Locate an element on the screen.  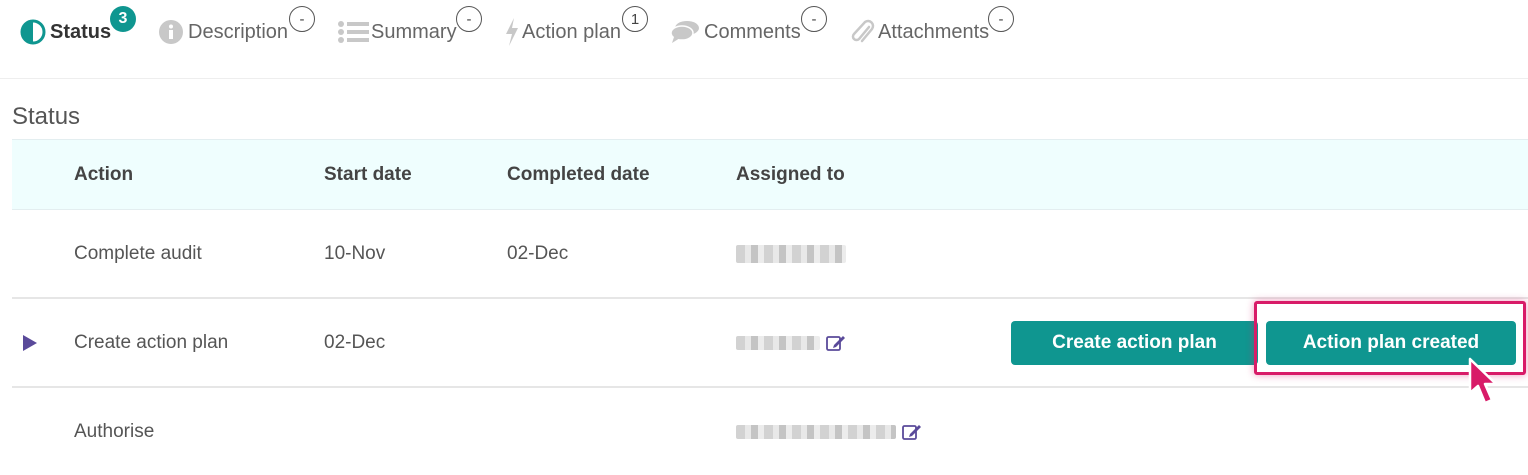
list-icon is located at coordinates (353, 32).